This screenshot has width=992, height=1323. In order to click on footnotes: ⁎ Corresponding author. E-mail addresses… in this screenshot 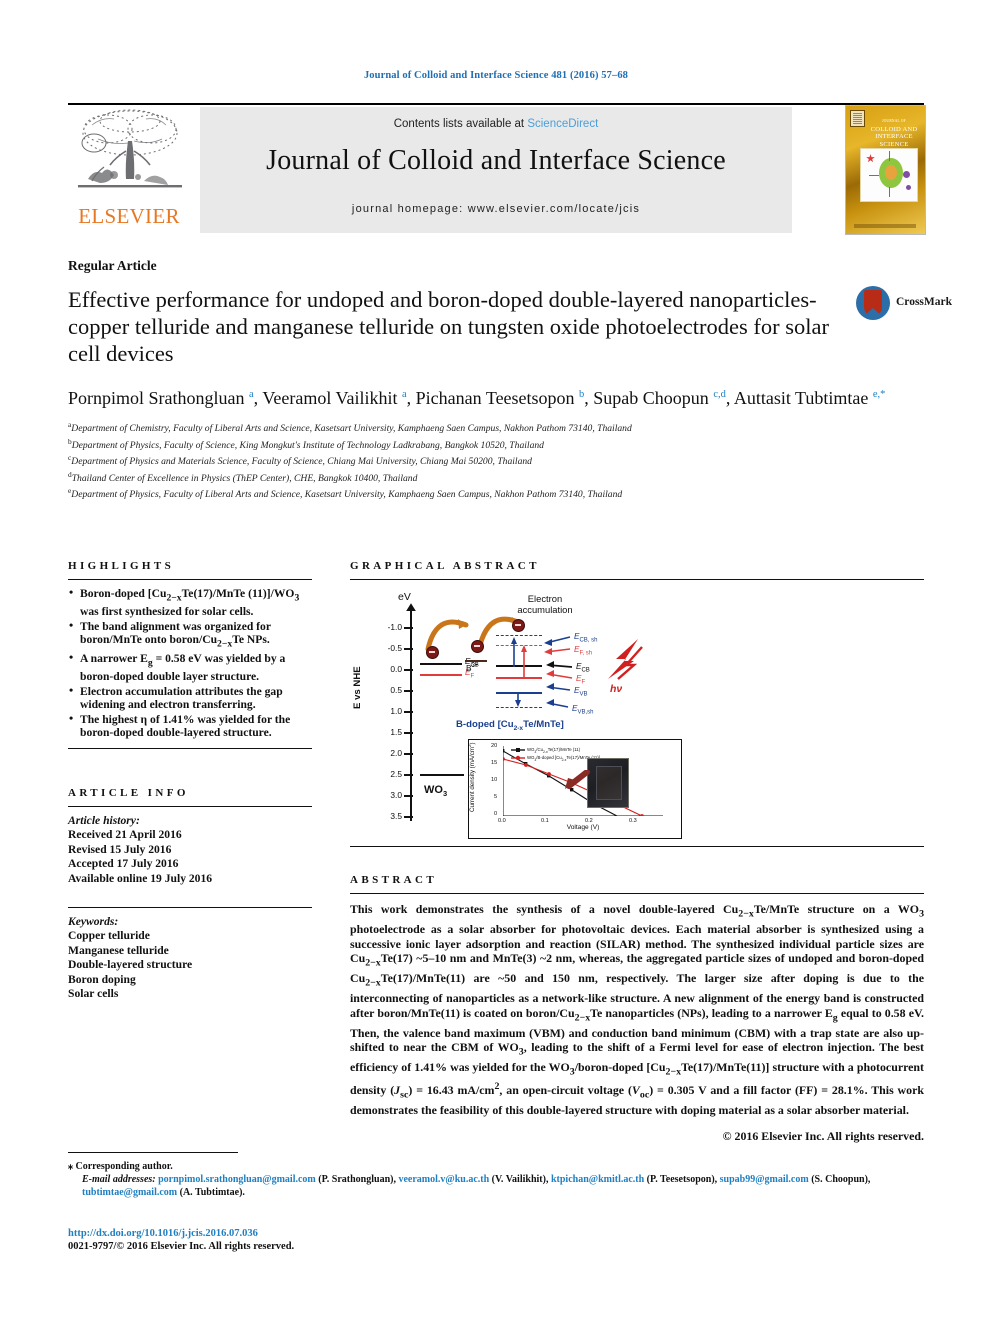, I will do `click(504, 1179)`.